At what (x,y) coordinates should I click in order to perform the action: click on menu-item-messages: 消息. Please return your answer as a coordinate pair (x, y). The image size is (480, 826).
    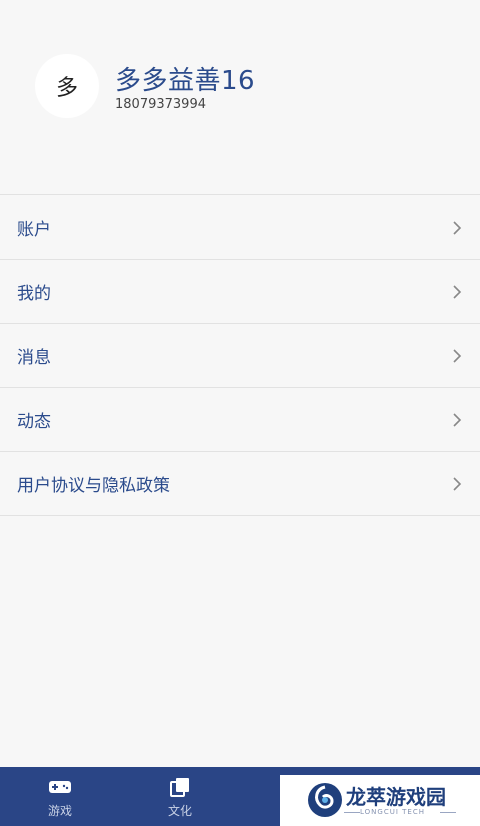
    Looking at the image, I should click on (240, 356).